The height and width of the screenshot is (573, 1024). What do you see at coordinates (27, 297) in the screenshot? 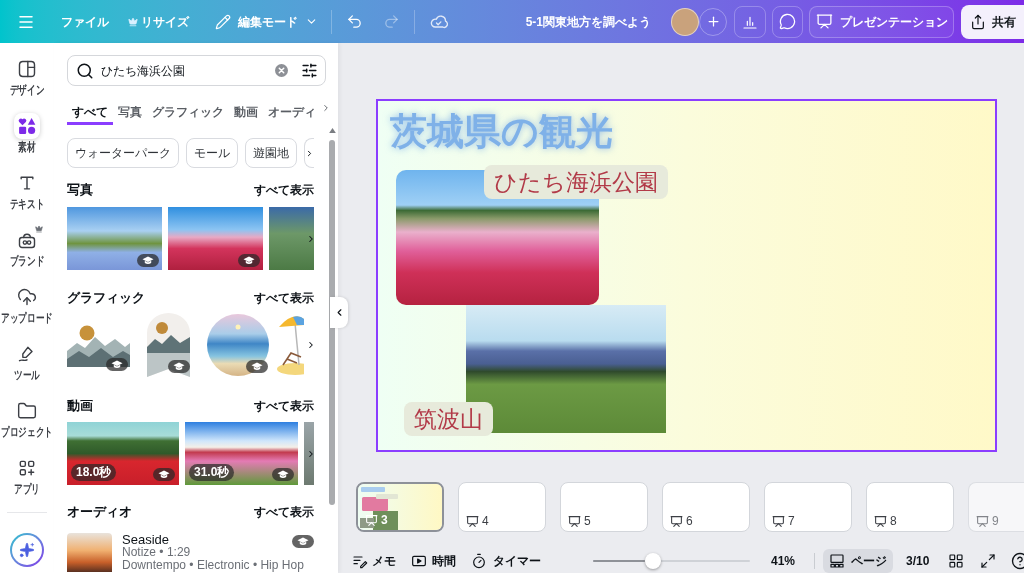
I see `cloud-upload-icon` at bounding box center [27, 297].